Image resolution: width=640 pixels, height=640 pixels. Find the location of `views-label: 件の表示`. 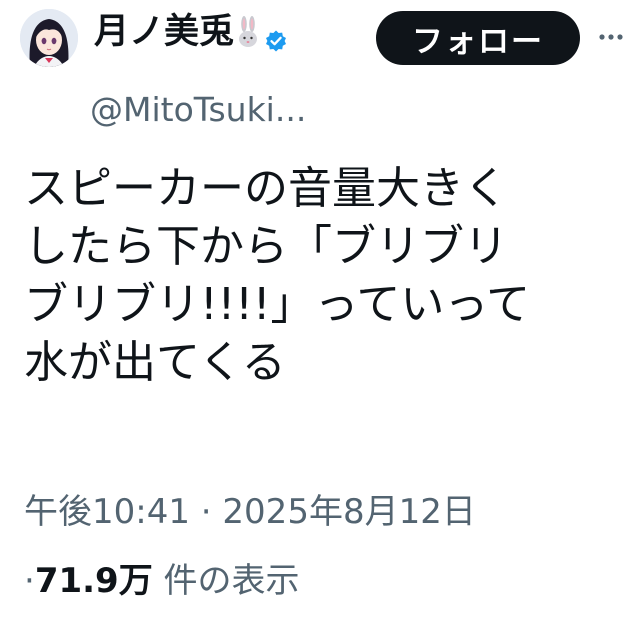

views-label: 件の表示 is located at coordinates (226, 581).